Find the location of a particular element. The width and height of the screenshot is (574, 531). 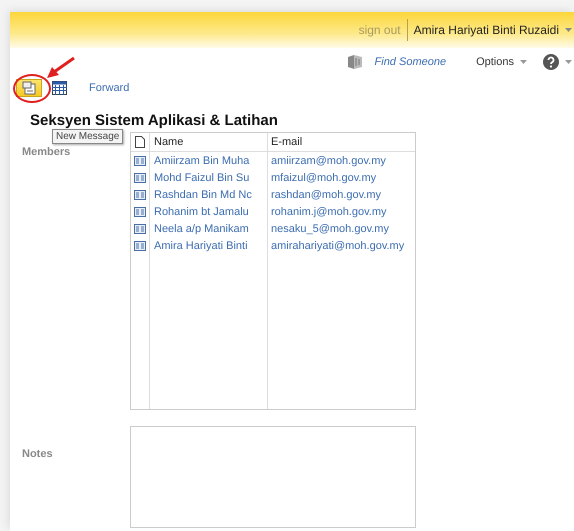

find-someone-link: Find Someone is located at coordinates (410, 62).